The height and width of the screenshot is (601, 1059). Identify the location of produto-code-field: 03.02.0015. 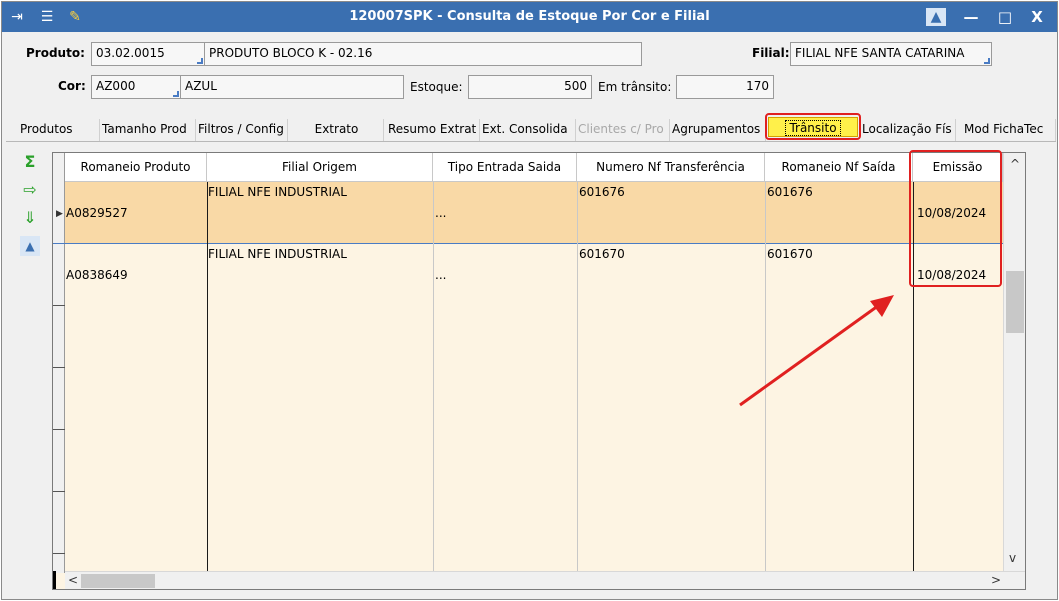
(148, 54).